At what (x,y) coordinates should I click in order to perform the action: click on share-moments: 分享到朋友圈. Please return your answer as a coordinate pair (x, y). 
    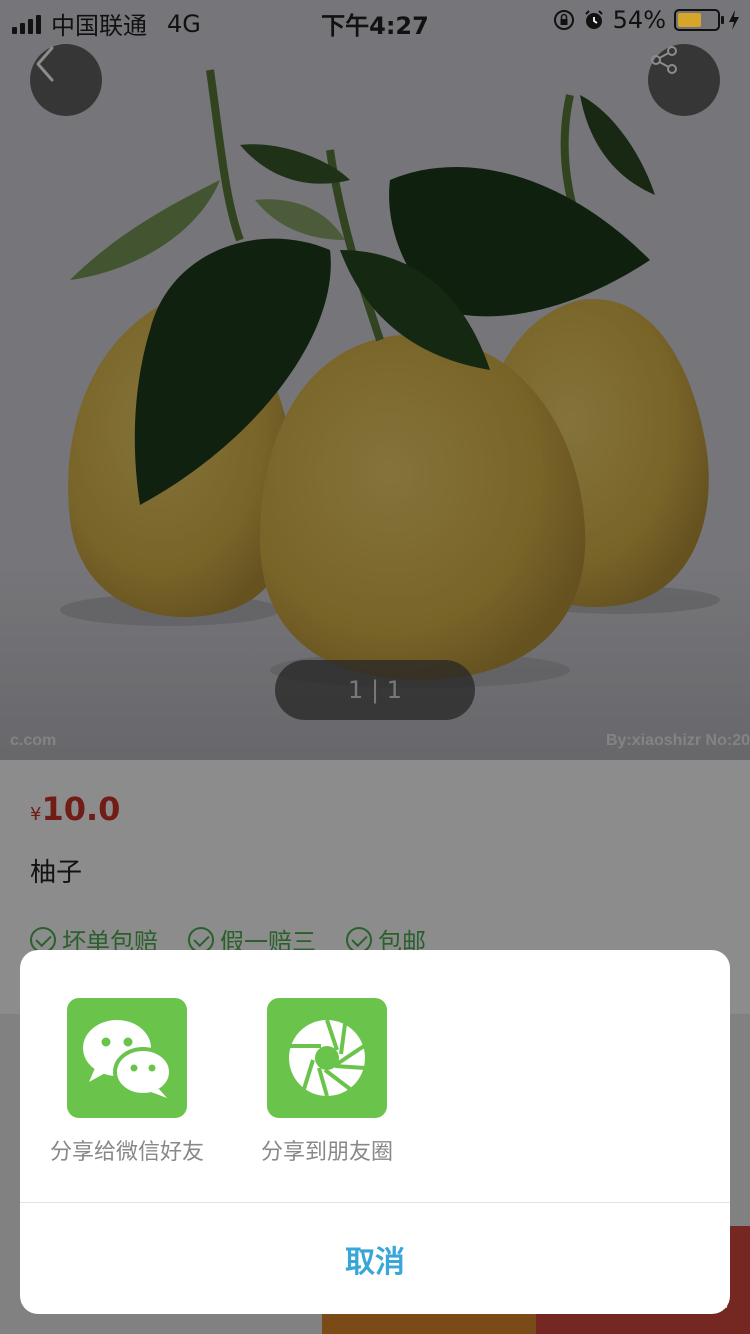
    Looking at the image, I should click on (327, 1082).